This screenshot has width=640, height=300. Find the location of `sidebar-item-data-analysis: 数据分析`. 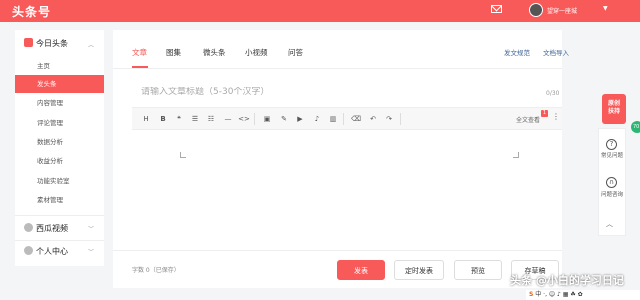

sidebar-item-data-analysis: 数据分析 is located at coordinates (59, 142).